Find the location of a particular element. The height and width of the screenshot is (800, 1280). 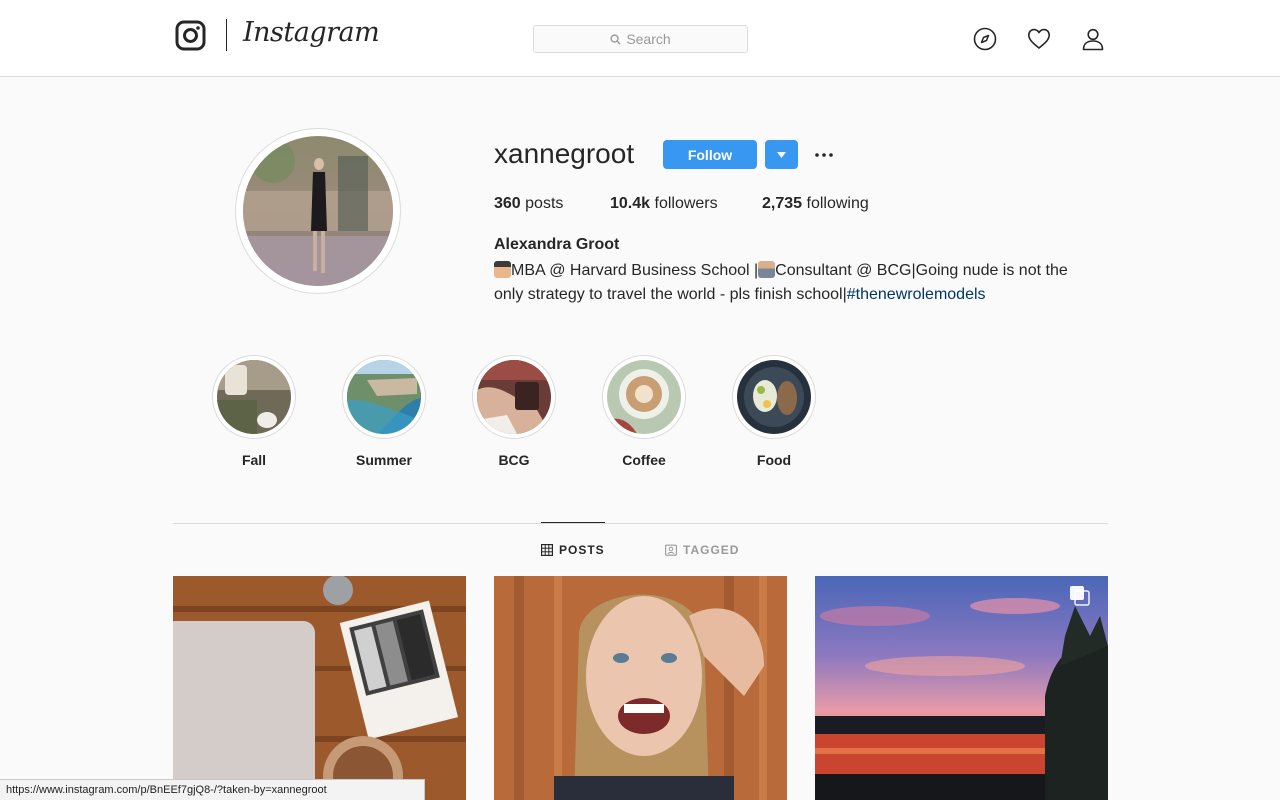

highlight-food: Food is located at coordinates (774, 411).